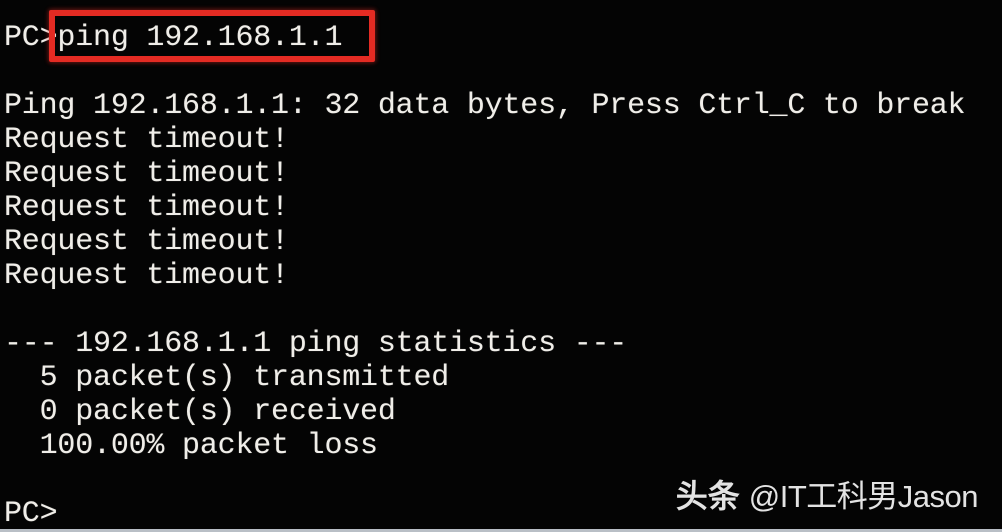  What do you see at coordinates (200, 412) in the screenshot?
I see `terminal-line: 0 packet(s) received` at bounding box center [200, 412].